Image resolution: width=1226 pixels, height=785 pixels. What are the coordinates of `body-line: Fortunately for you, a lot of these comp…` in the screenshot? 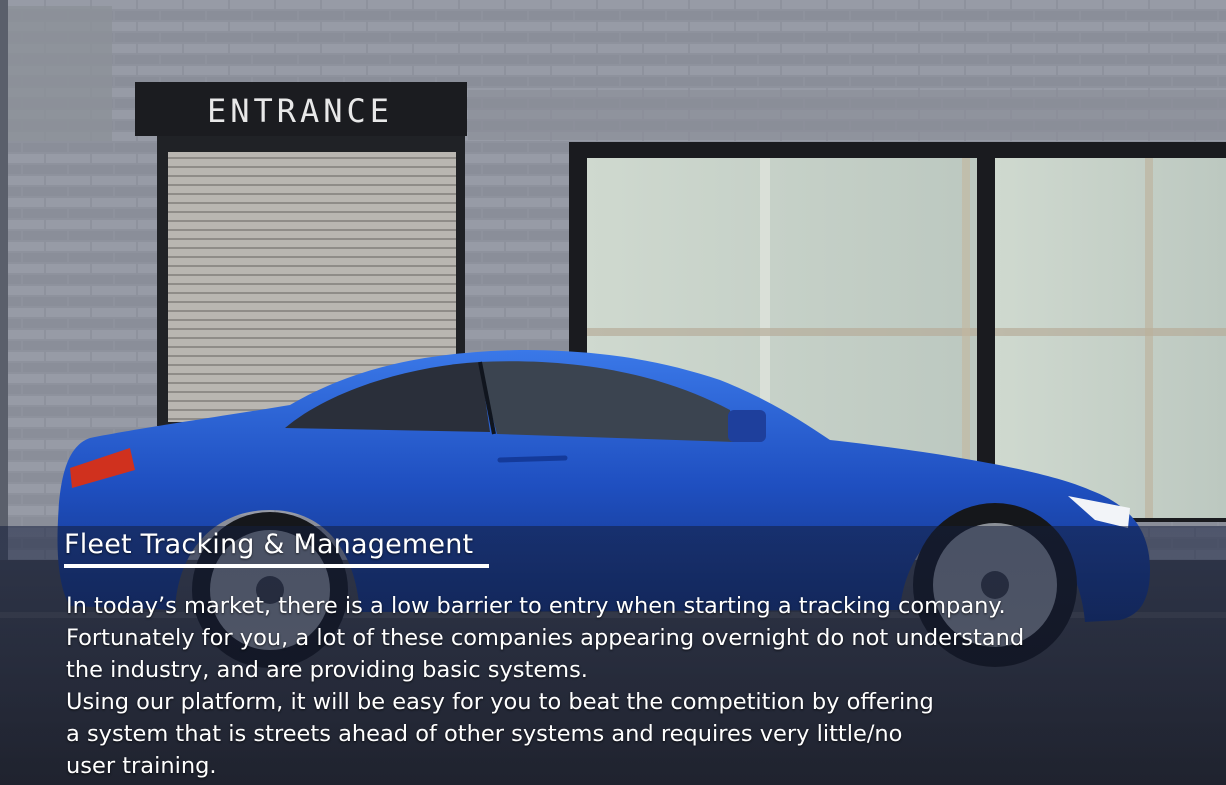 It's located at (545, 638).